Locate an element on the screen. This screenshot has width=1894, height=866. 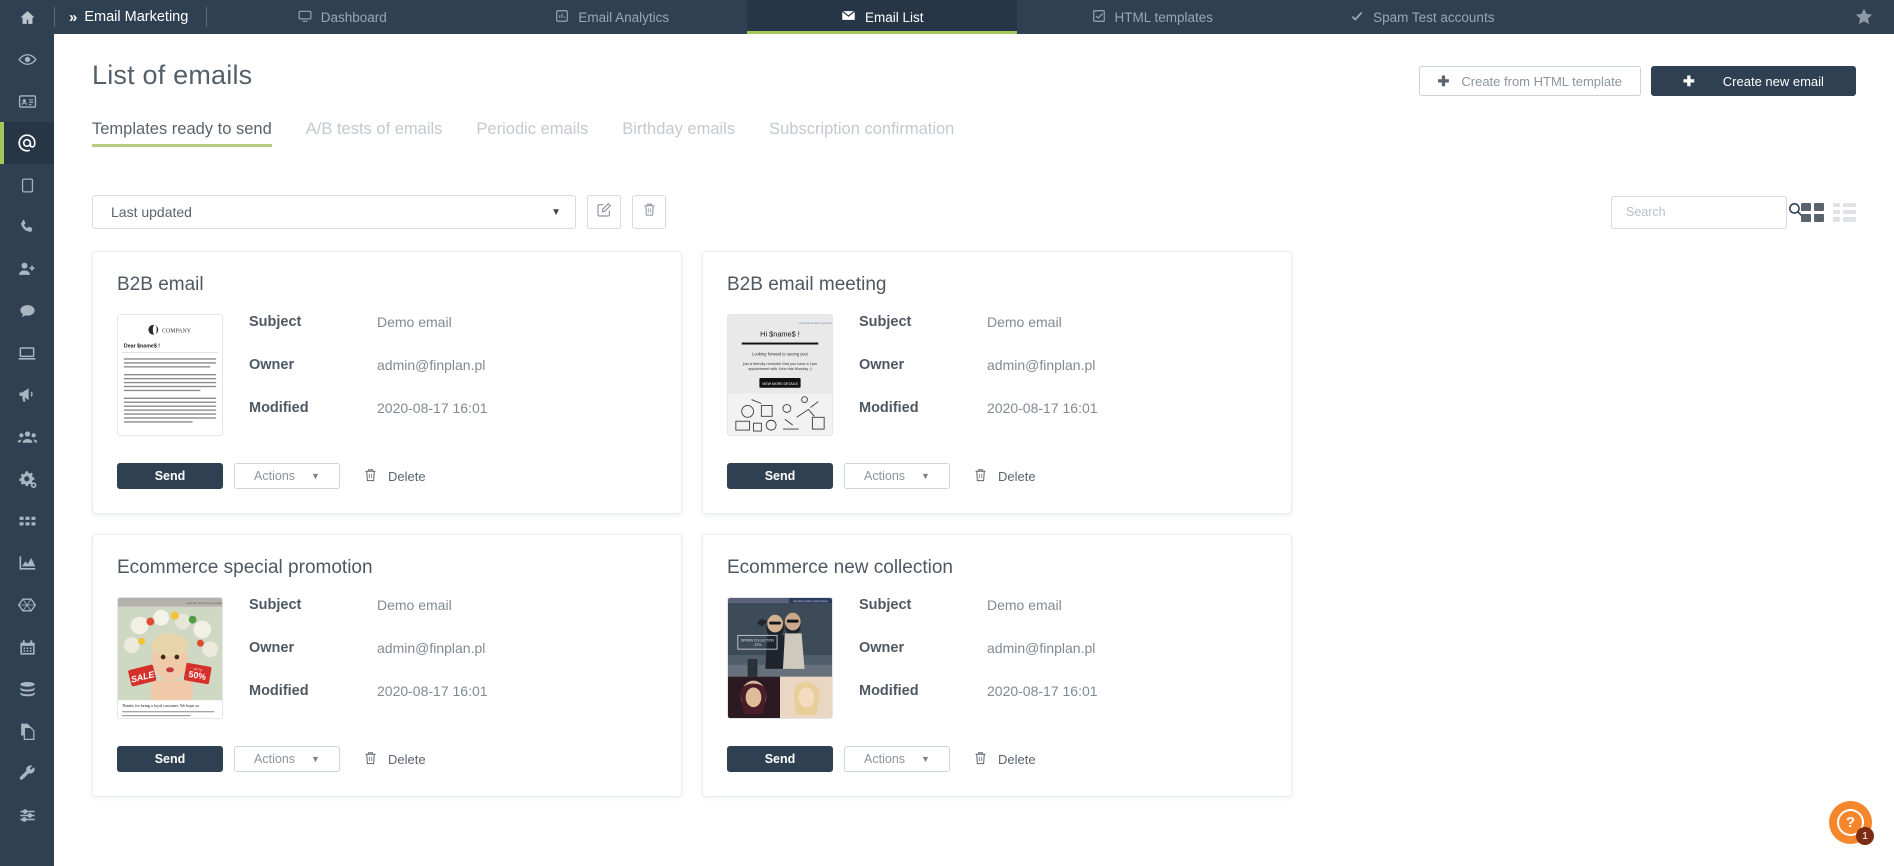
contact-card-icon is located at coordinates (27, 101).